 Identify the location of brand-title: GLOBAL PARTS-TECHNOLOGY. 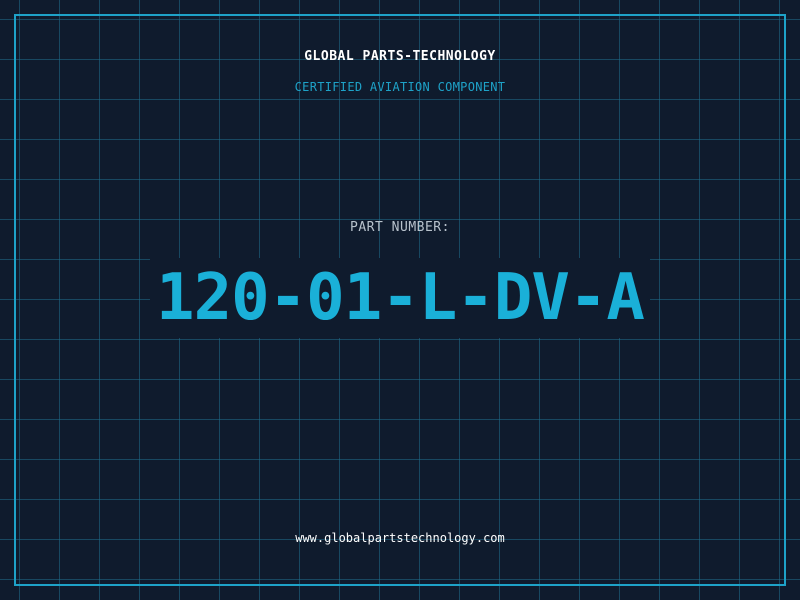
(400, 56).